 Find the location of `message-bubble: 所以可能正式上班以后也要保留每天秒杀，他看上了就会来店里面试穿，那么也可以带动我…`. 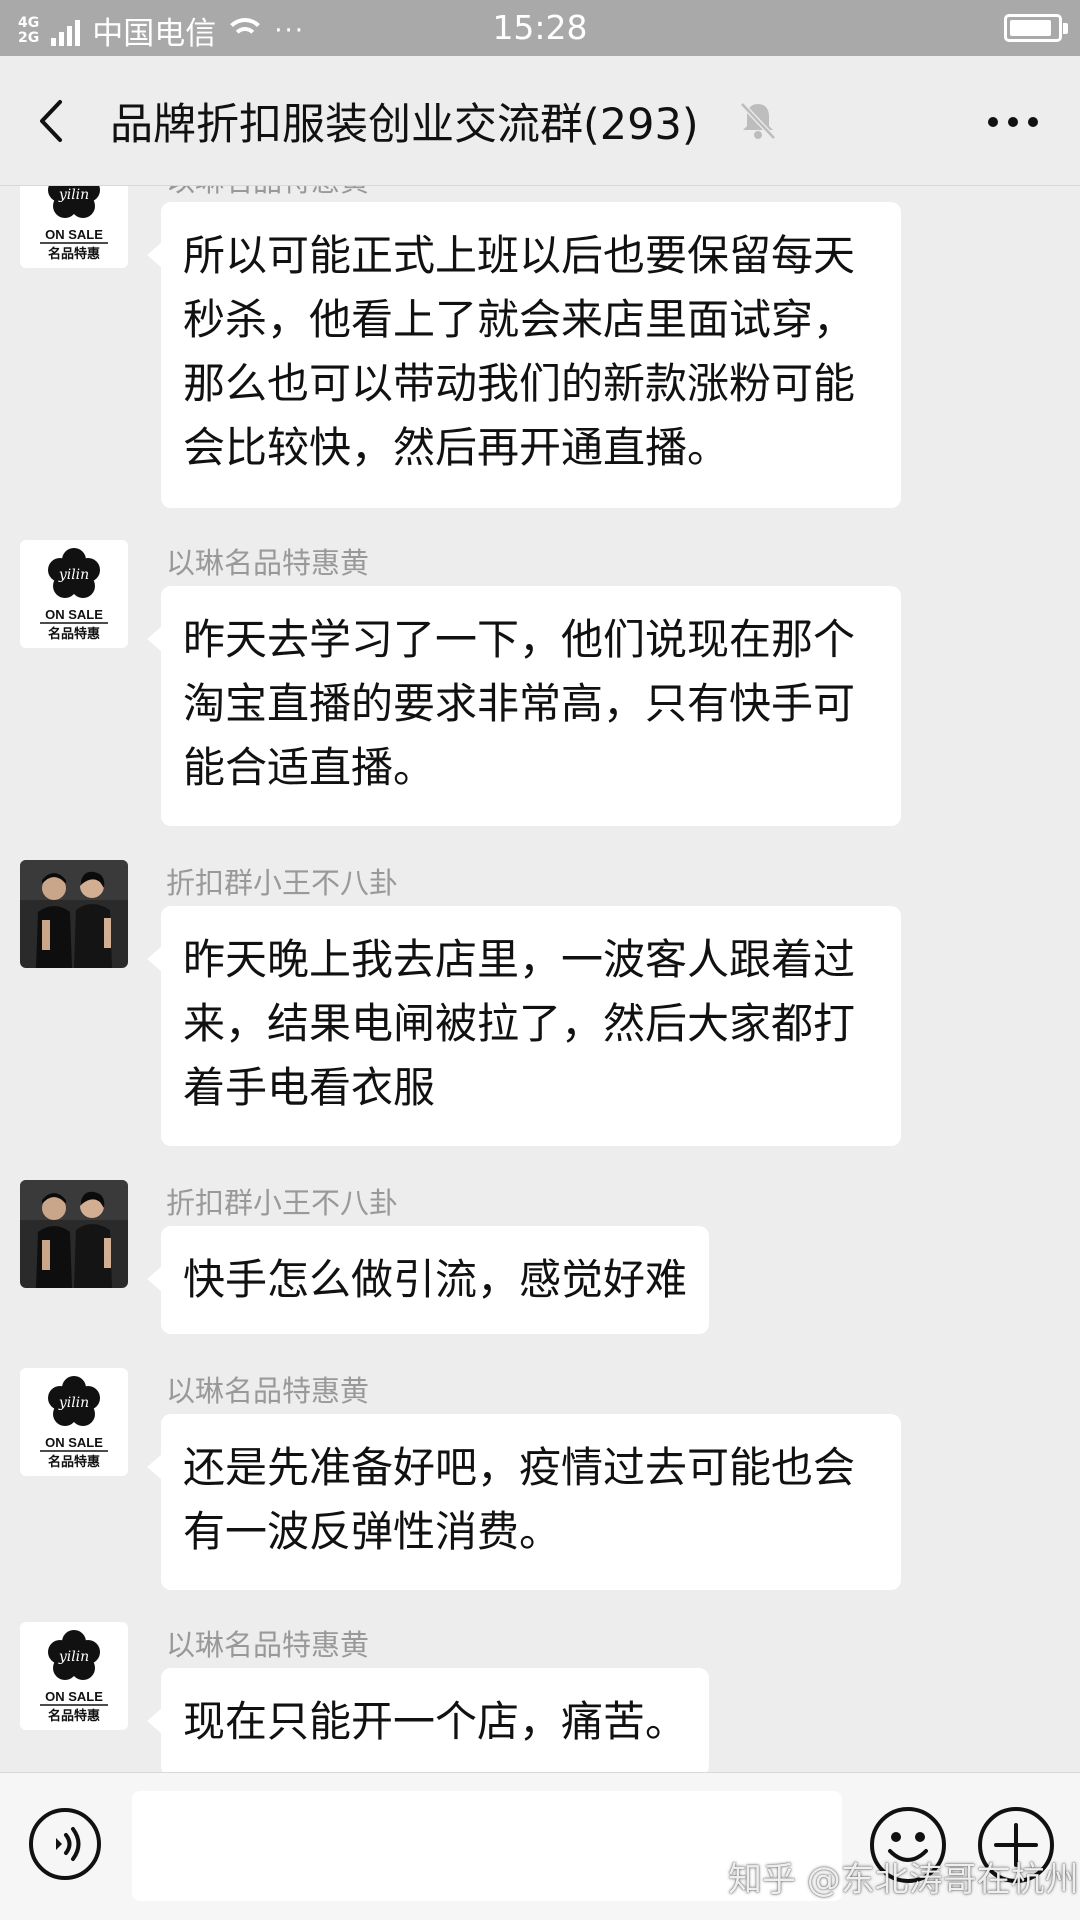

message-bubble: 所以可能正式上班以后也要保留每天秒杀，他看上了就会来店里面试穿，那么也可以带动我… is located at coordinates (524, 355).